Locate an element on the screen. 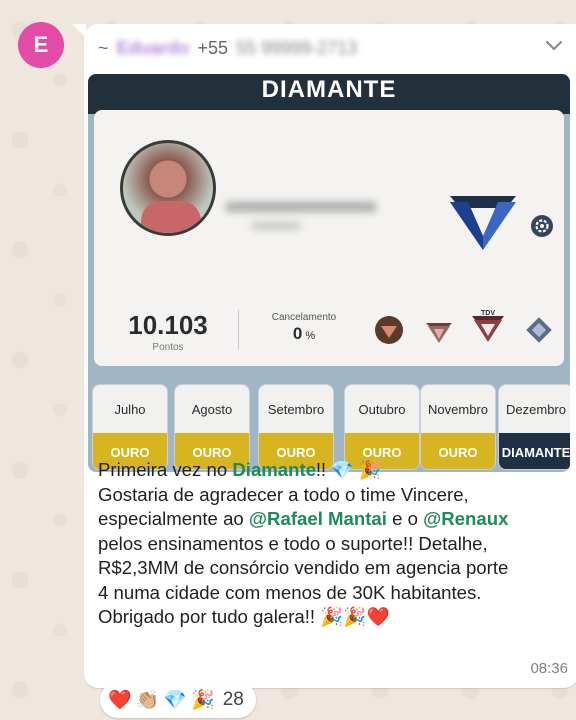 The width and height of the screenshot is (576, 720). blue-rank-badge-icon is located at coordinates (539, 330).